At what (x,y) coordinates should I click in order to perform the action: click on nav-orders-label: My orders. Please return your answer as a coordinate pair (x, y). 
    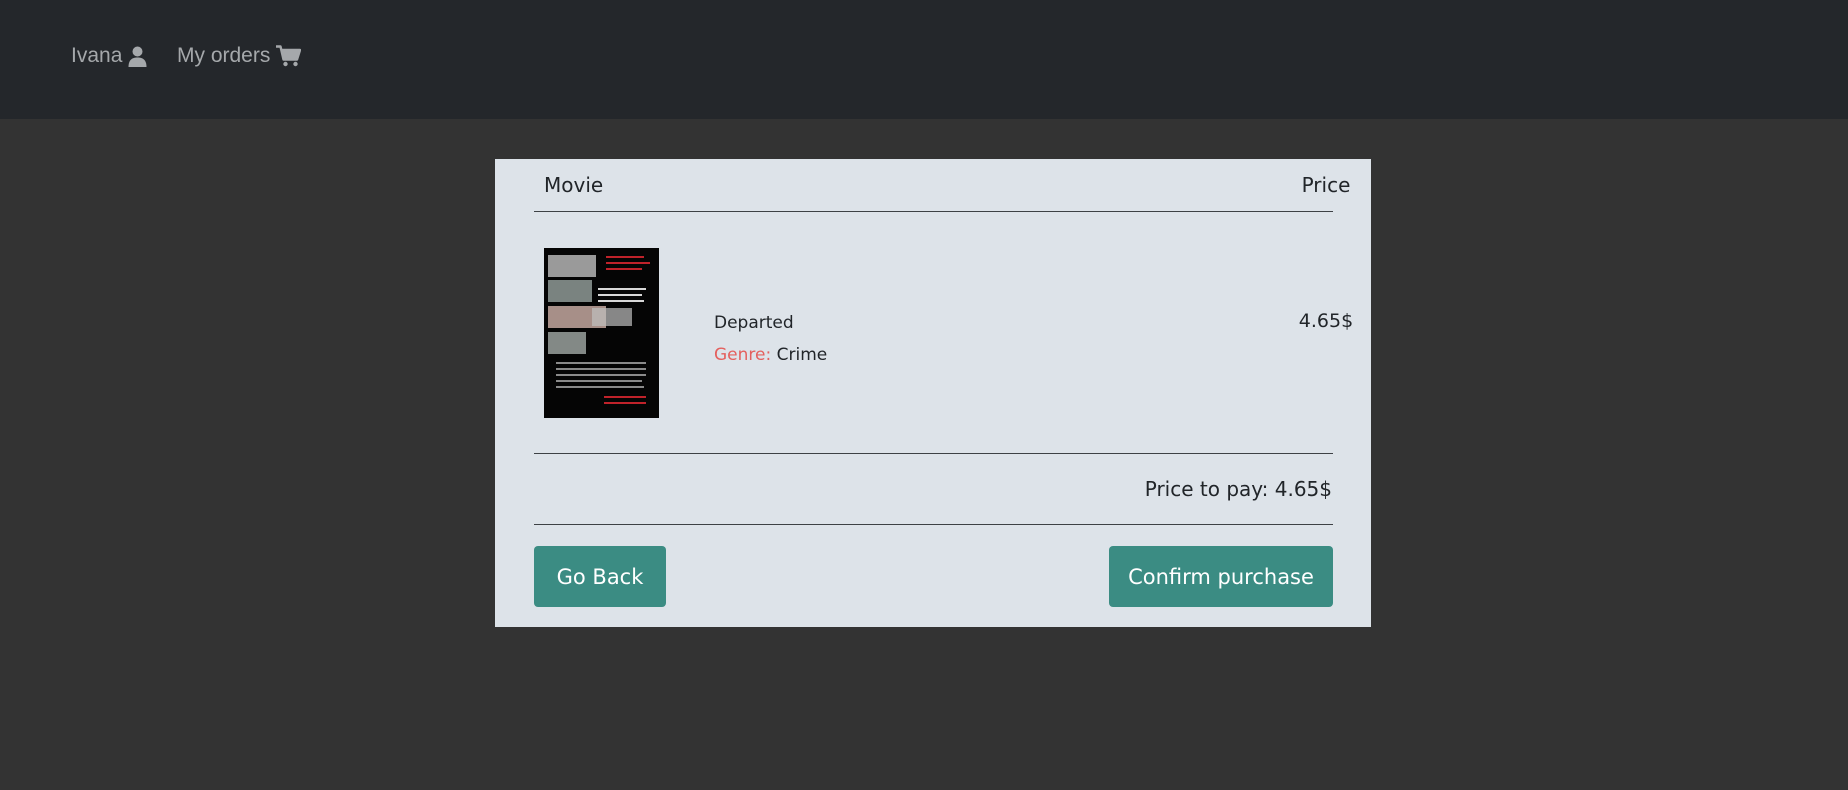
    Looking at the image, I should click on (224, 55).